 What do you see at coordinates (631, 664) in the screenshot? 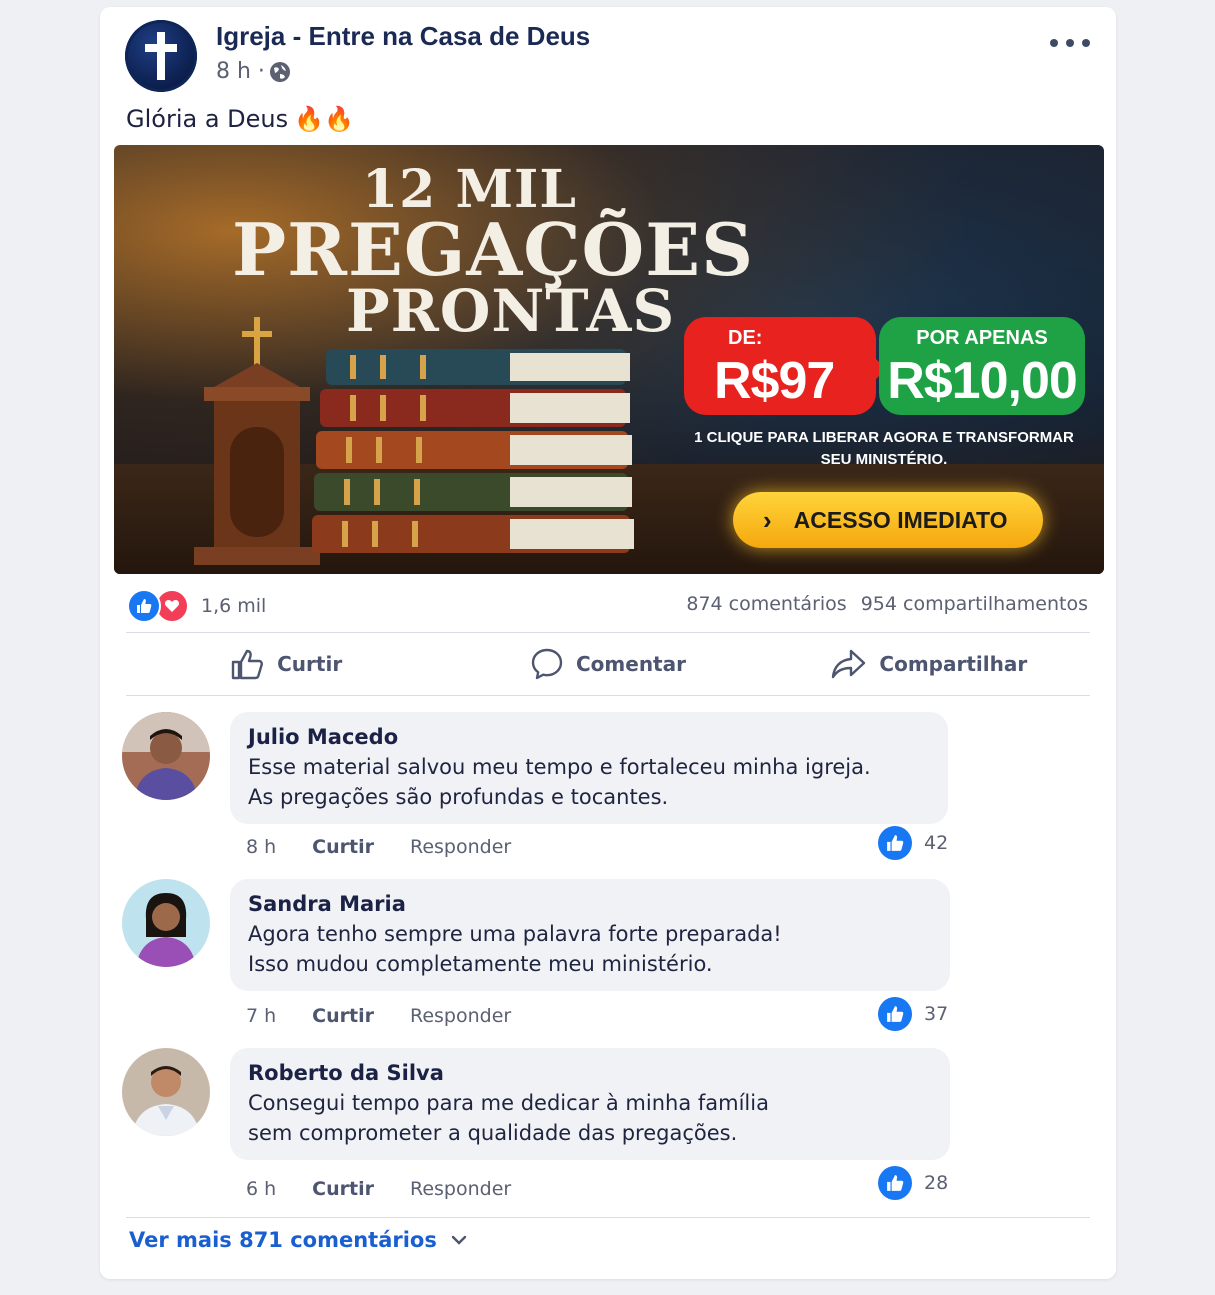
I see `comment-button-label: Comentar` at bounding box center [631, 664].